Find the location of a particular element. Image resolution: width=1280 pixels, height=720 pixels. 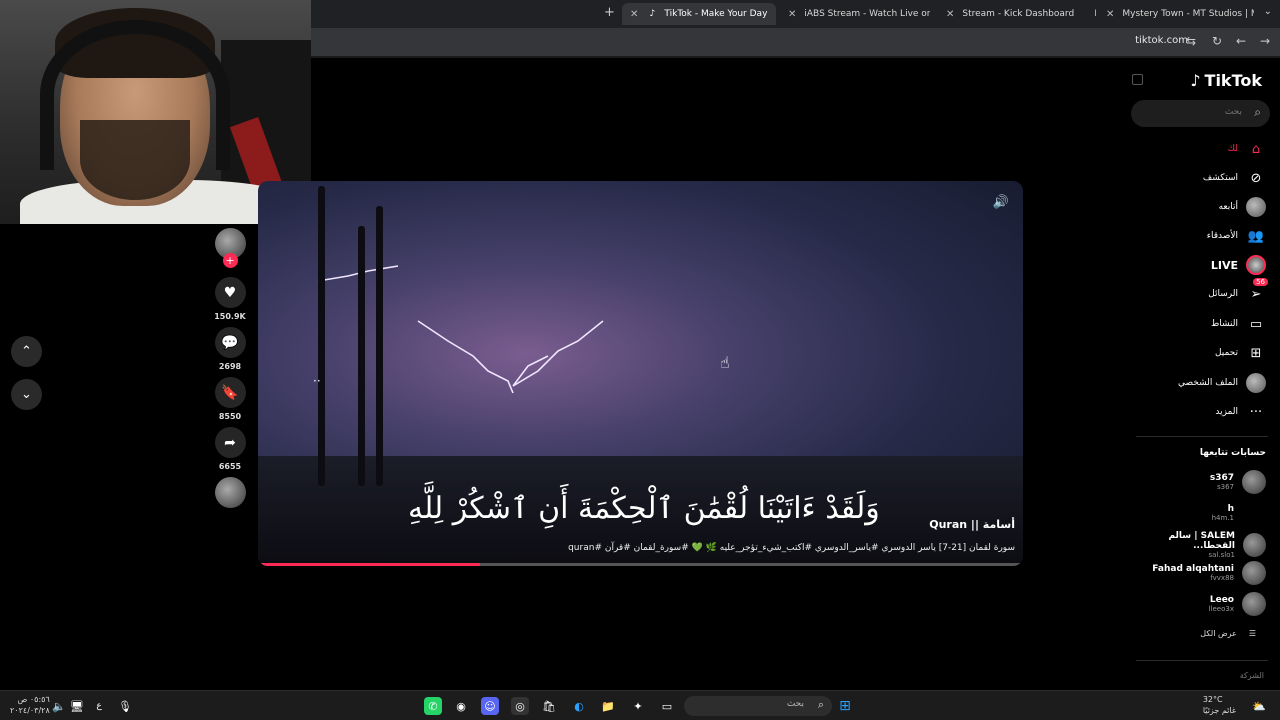

sidebar-item-upload: ⊞ تحميل is located at coordinates (1240, 353).